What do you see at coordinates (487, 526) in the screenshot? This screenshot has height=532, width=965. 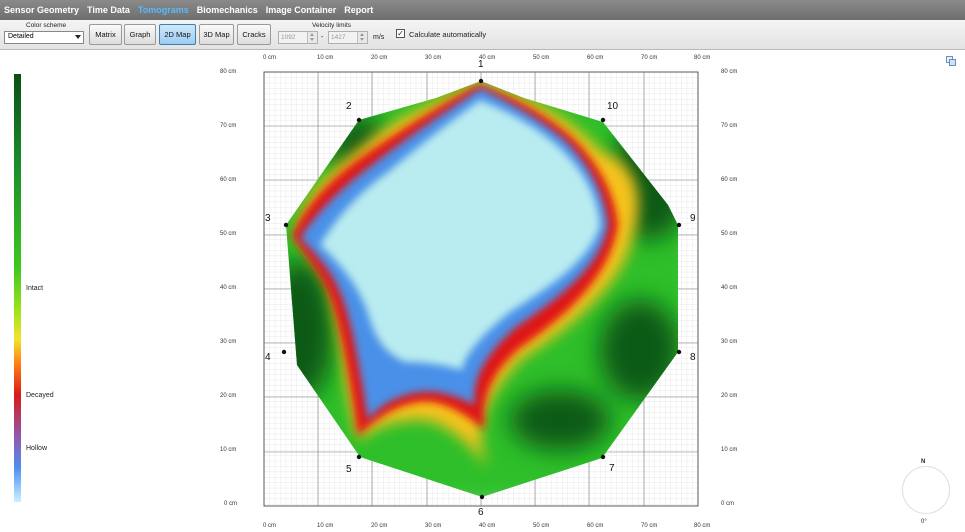 I see `x-tick-bottom: 40 cm` at bounding box center [487, 526].